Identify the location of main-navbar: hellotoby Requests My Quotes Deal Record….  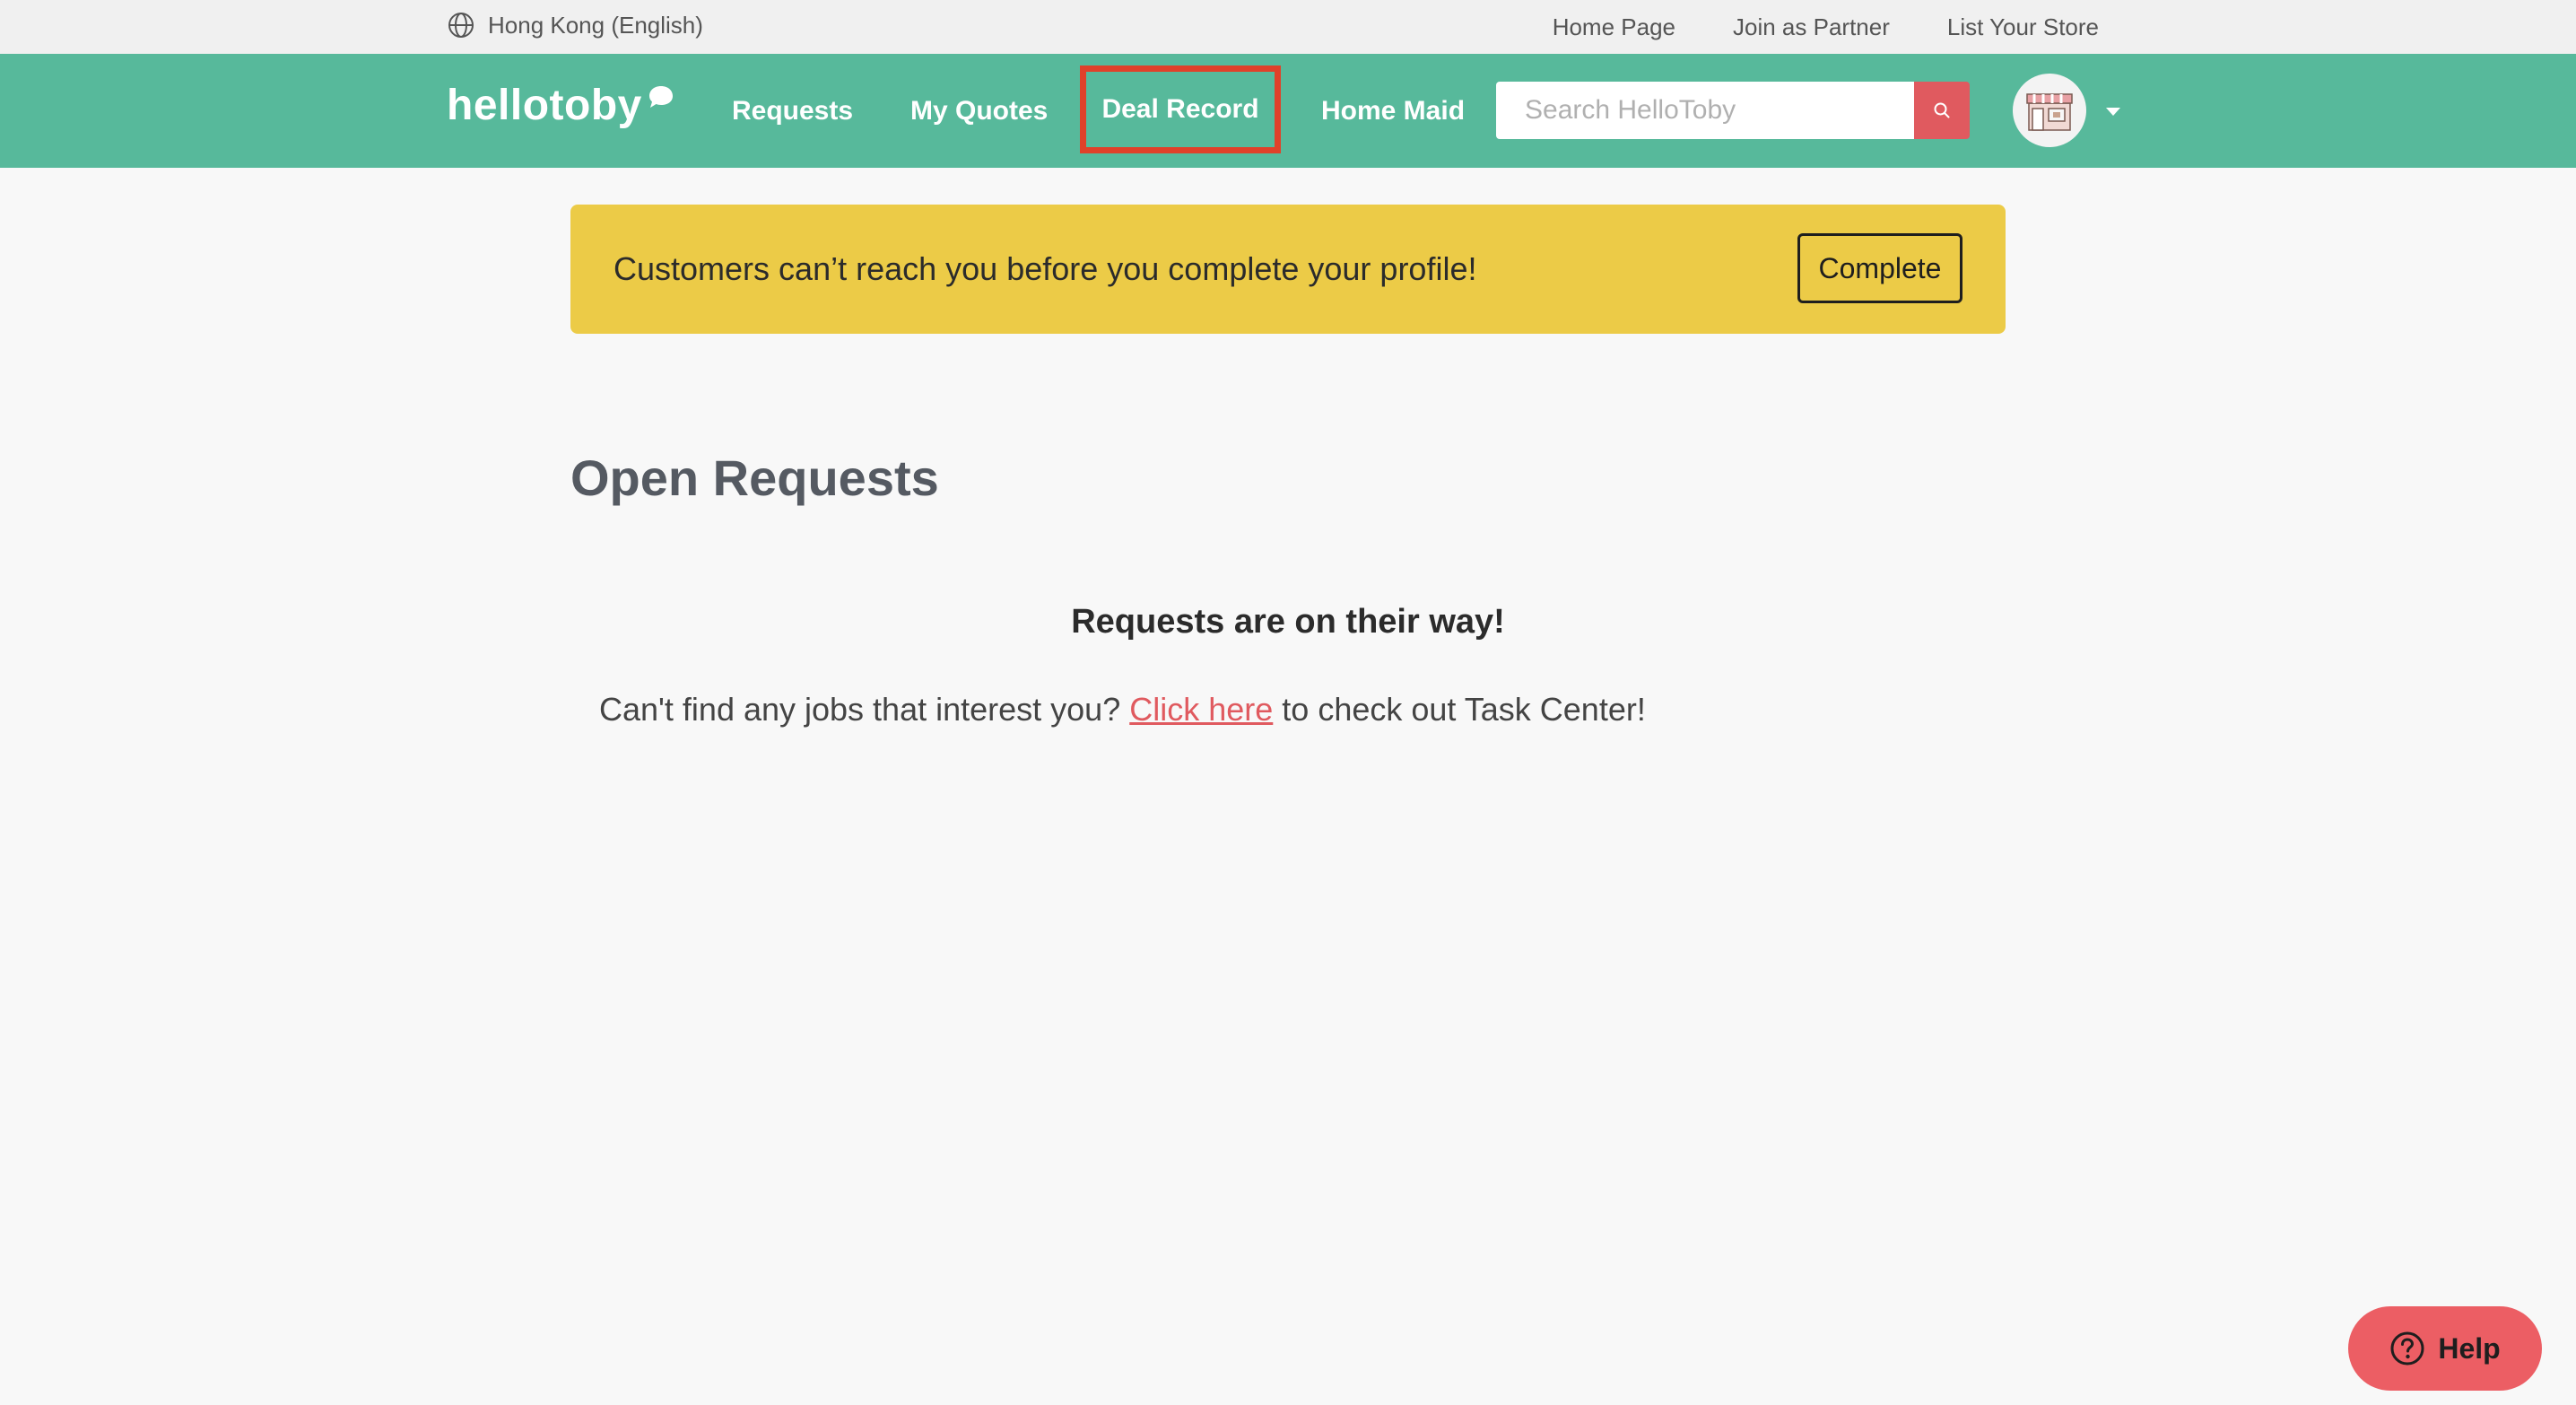
(1288, 111).